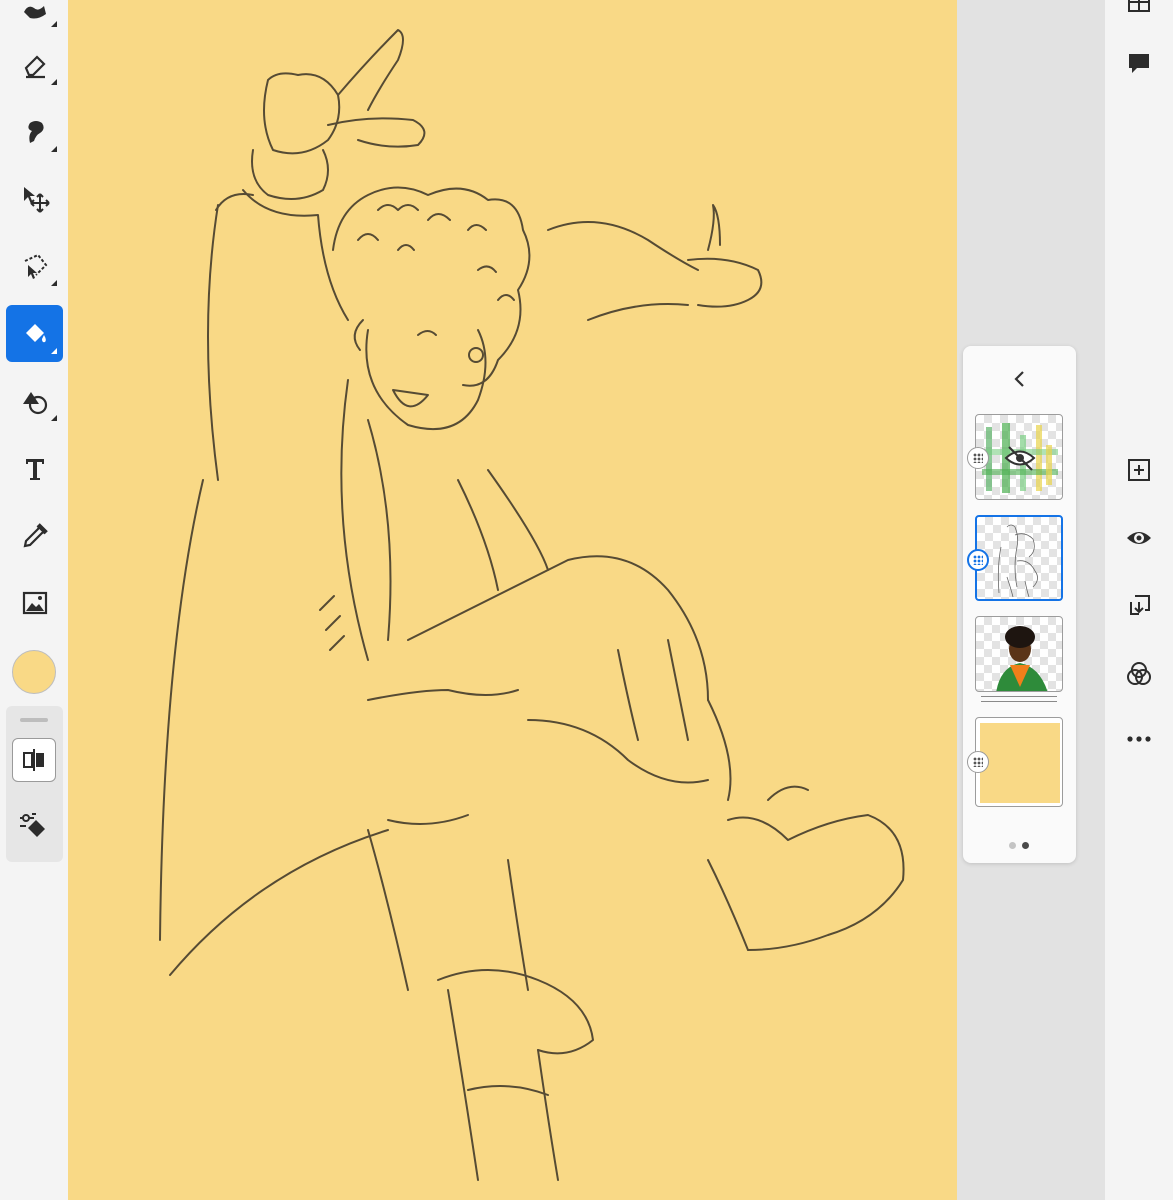 The image size is (1173, 1200). I want to click on more-options-button, so click(1139, 739).